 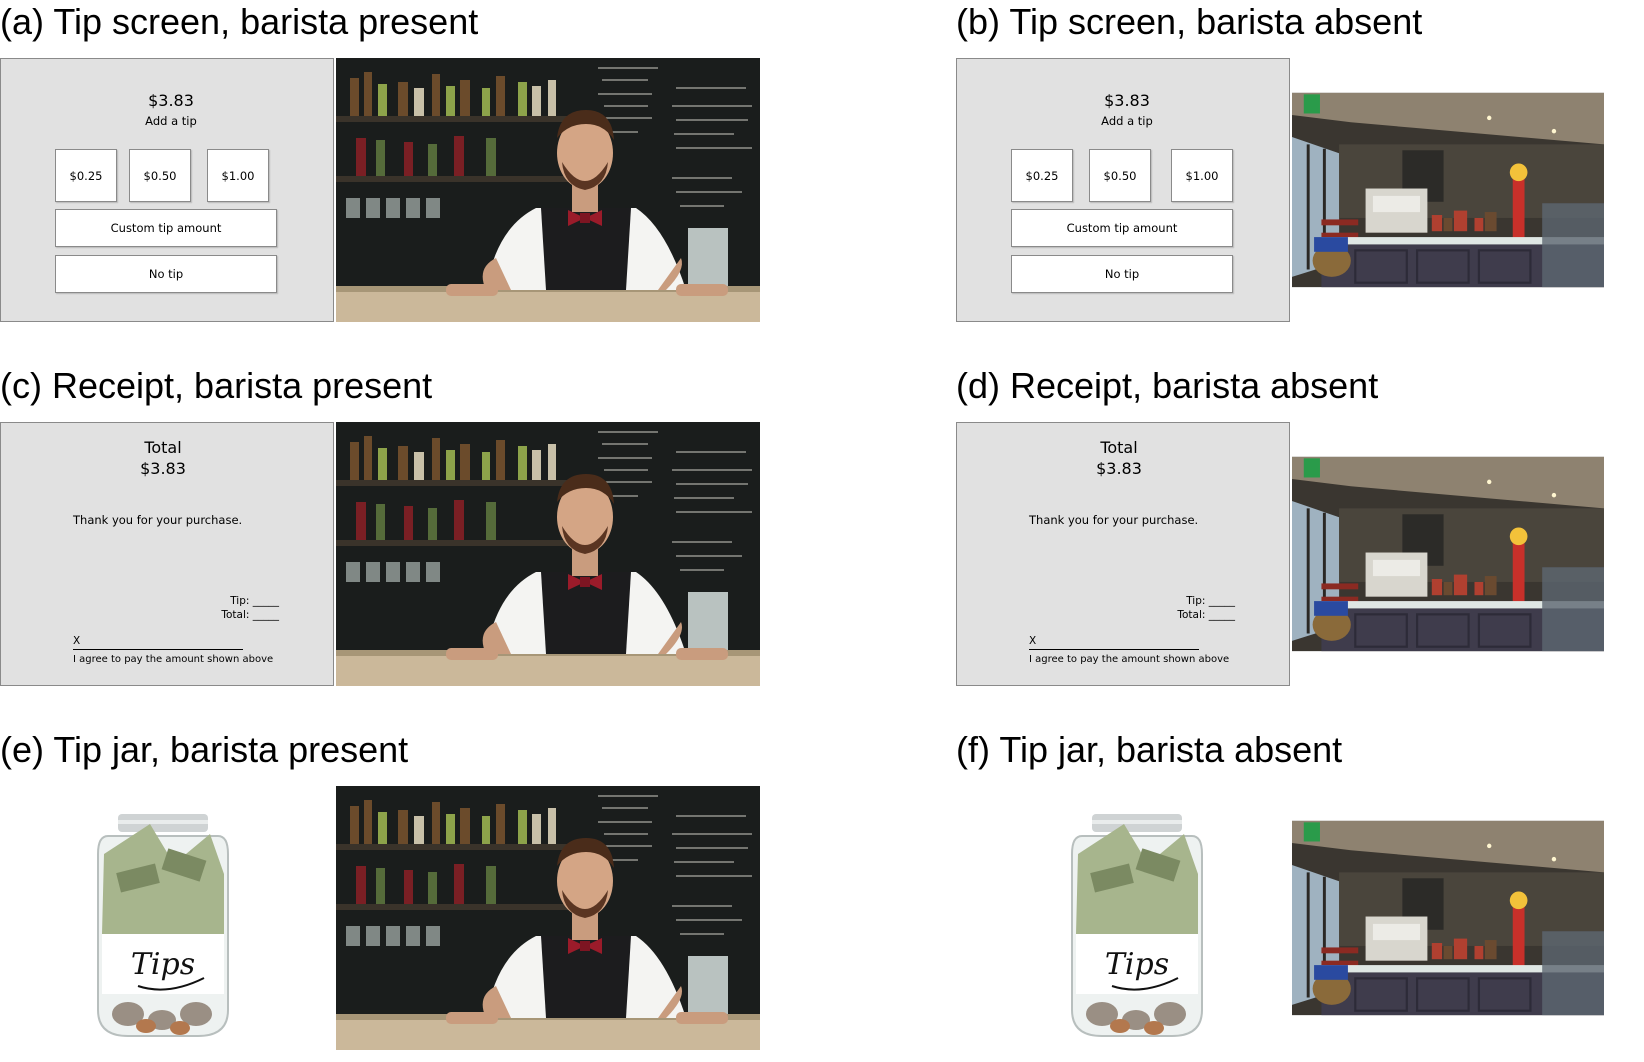 I want to click on panel-caption: (a) Tip screen, barista present, so click(x=239, y=21).